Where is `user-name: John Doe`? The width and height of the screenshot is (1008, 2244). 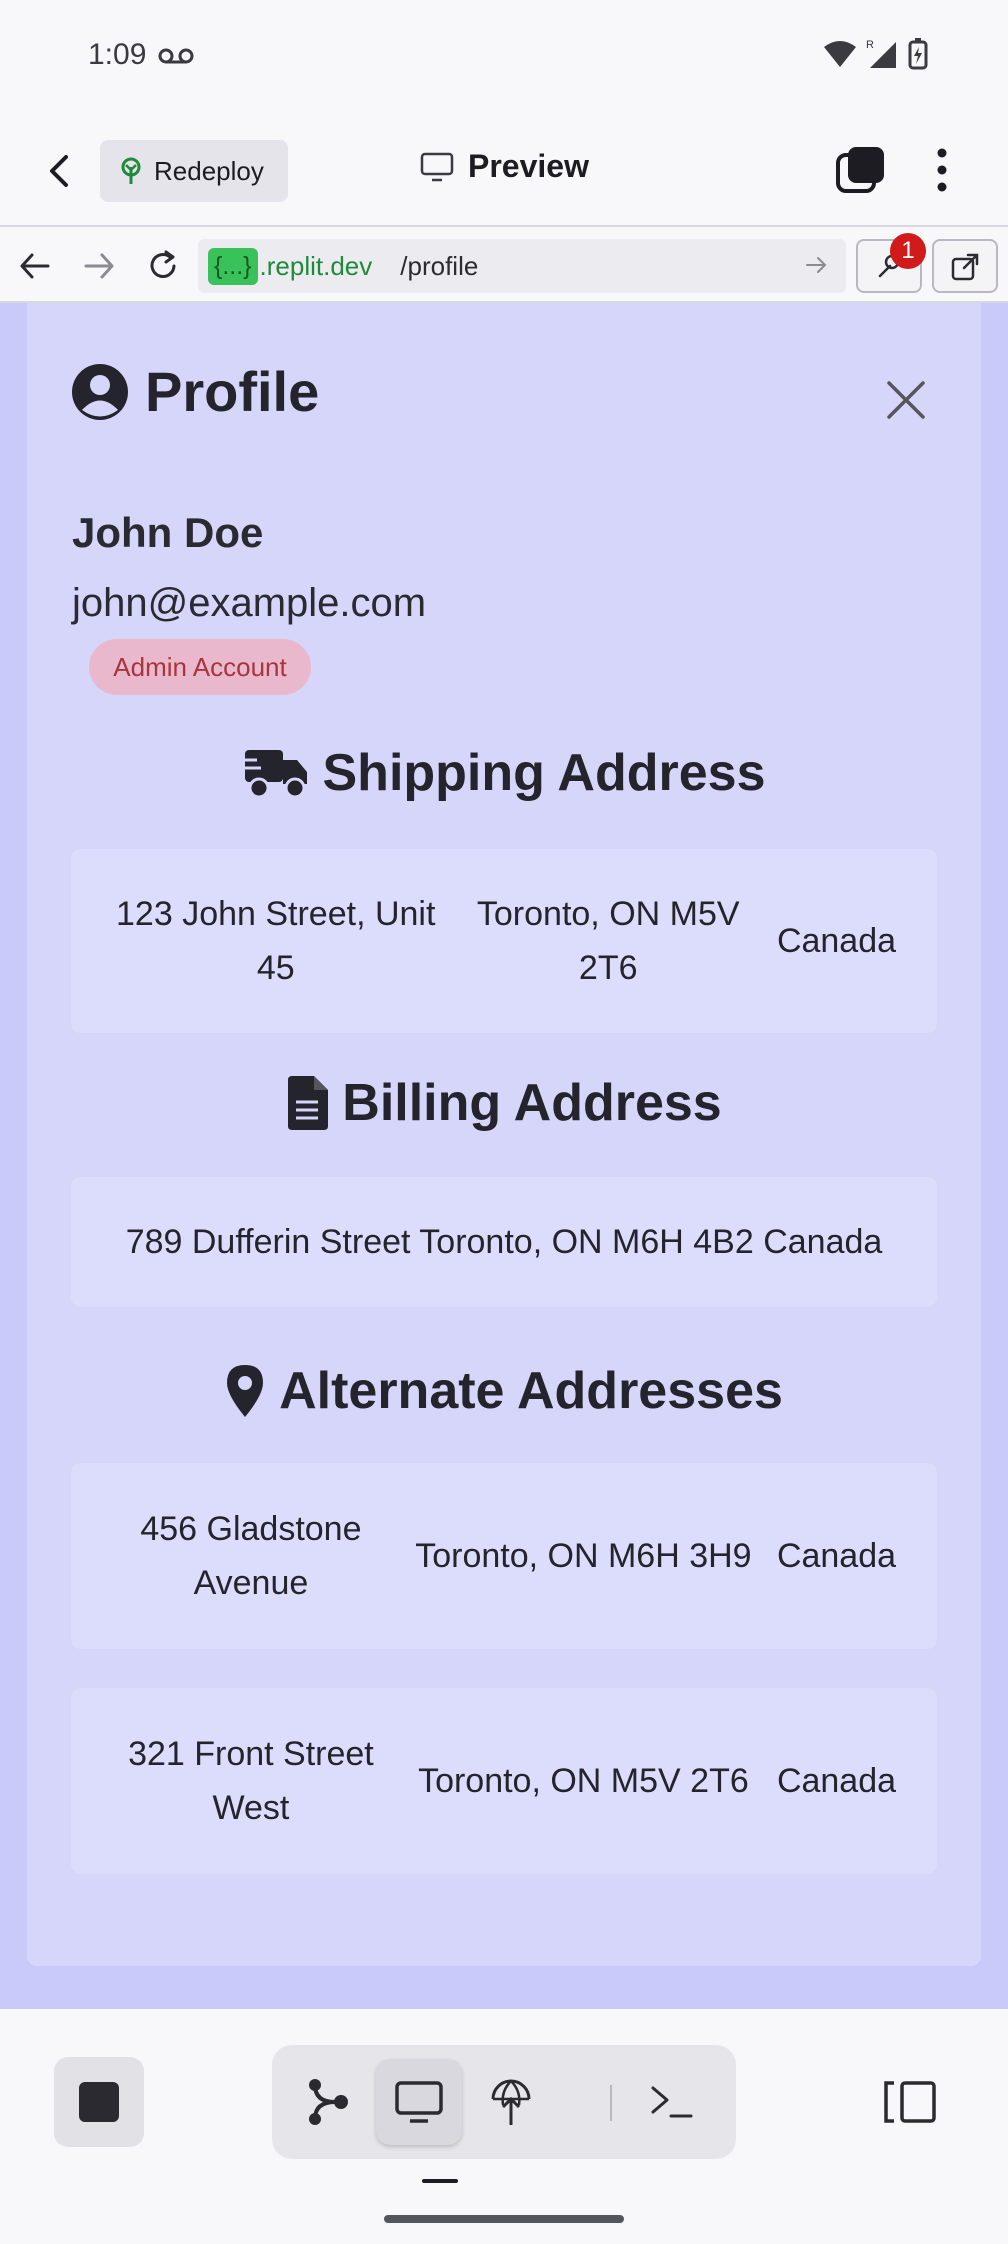 user-name: John Doe is located at coordinates (168, 532).